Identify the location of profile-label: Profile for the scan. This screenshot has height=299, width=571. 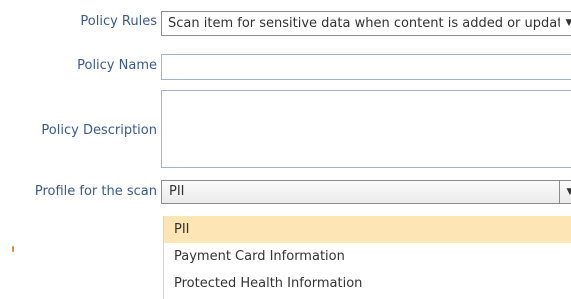
(95, 191).